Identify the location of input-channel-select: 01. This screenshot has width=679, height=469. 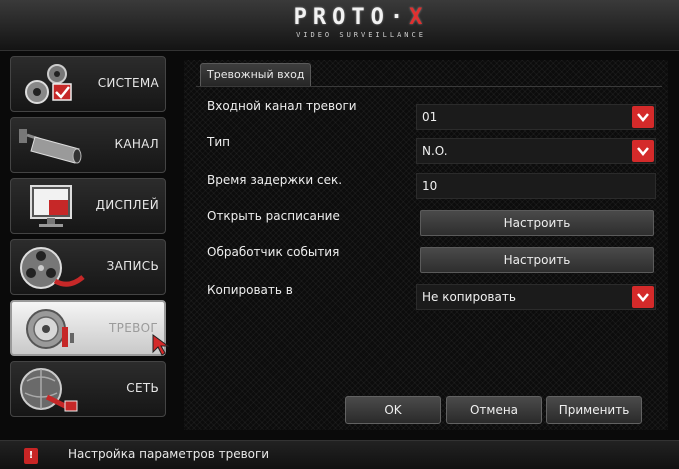
(536, 117).